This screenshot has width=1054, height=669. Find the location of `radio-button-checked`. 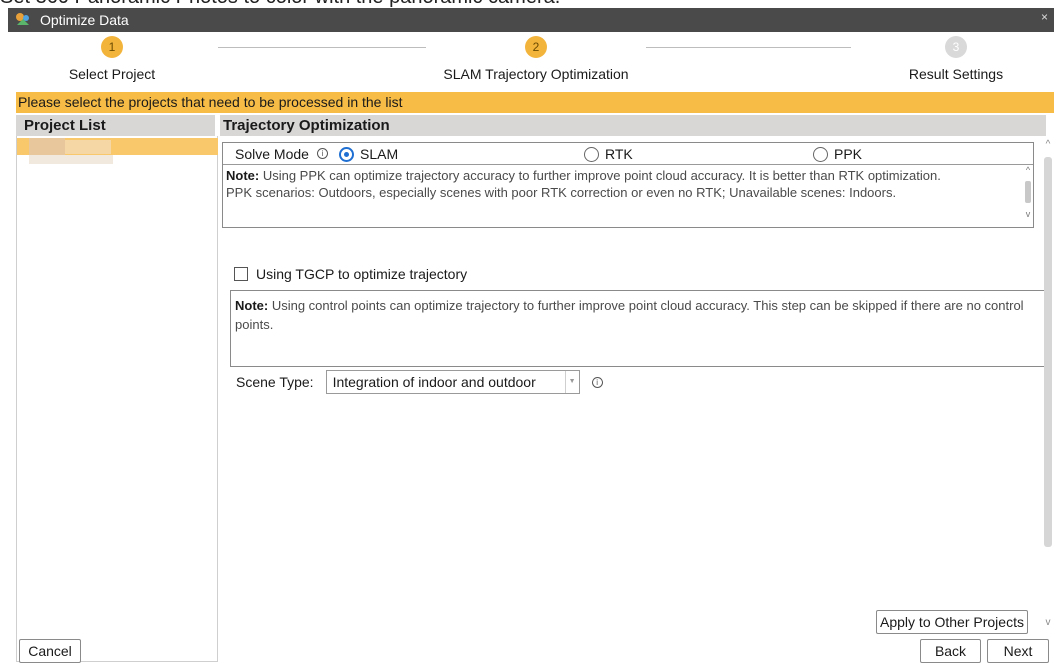

radio-button-checked is located at coordinates (346, 154).